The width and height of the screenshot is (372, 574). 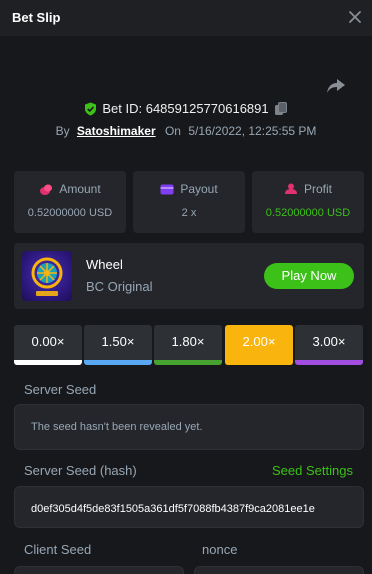 I want to click on client-seed-field, so click(x=99, y=570).